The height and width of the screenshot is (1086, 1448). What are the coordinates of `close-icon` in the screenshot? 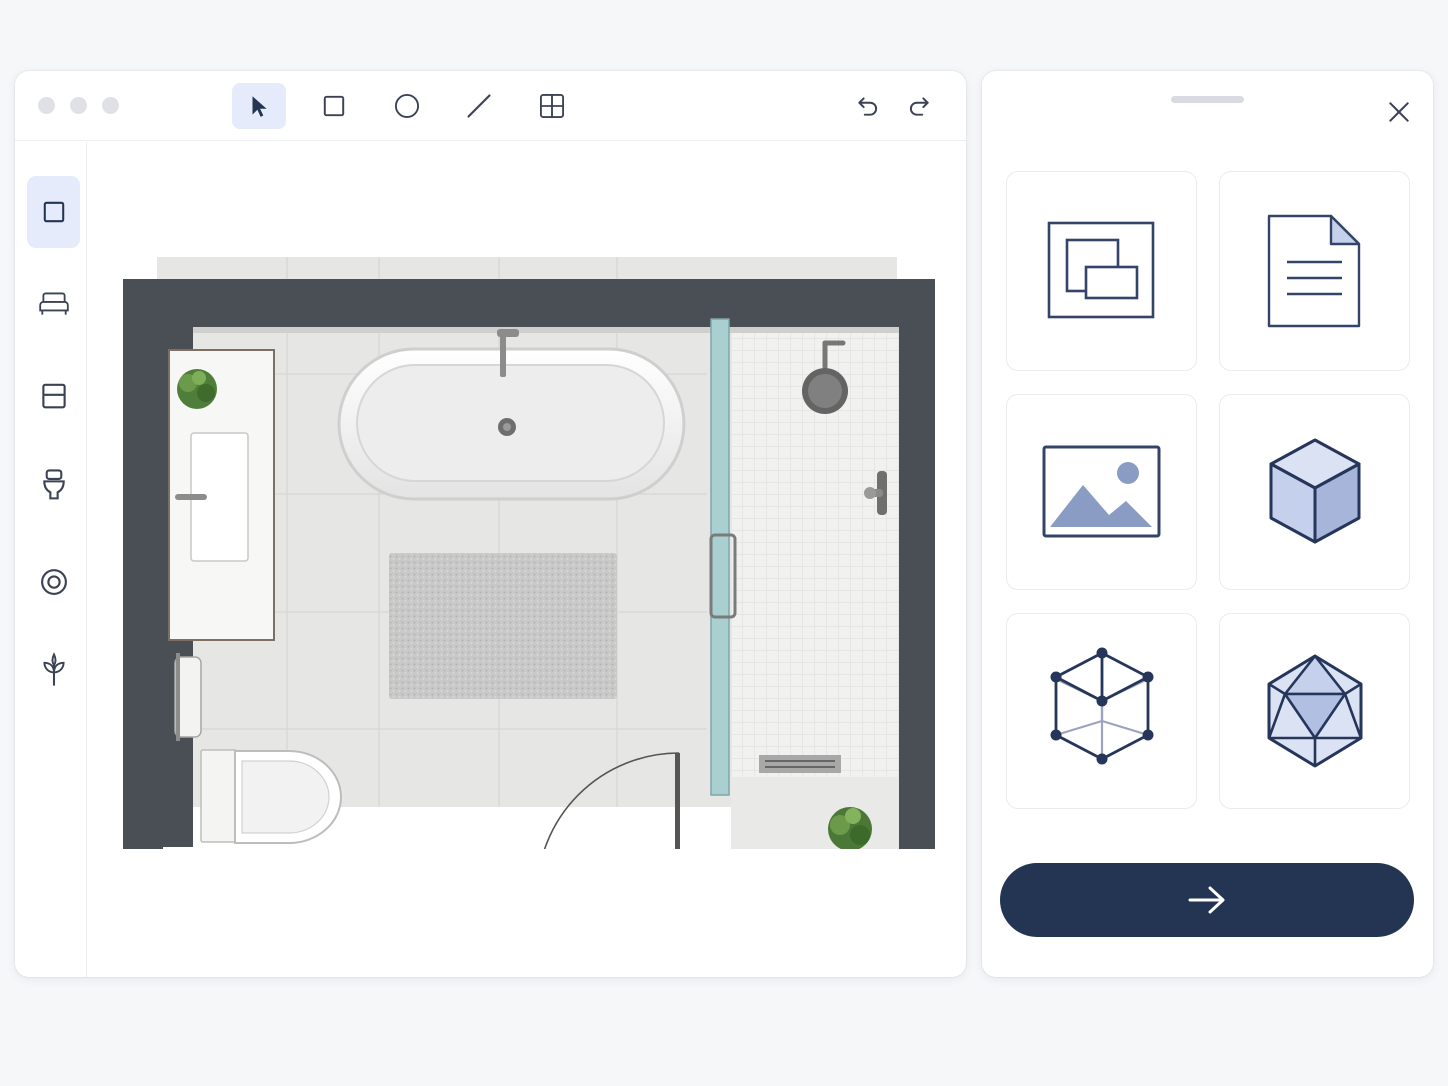 It's located at (1399, 112).